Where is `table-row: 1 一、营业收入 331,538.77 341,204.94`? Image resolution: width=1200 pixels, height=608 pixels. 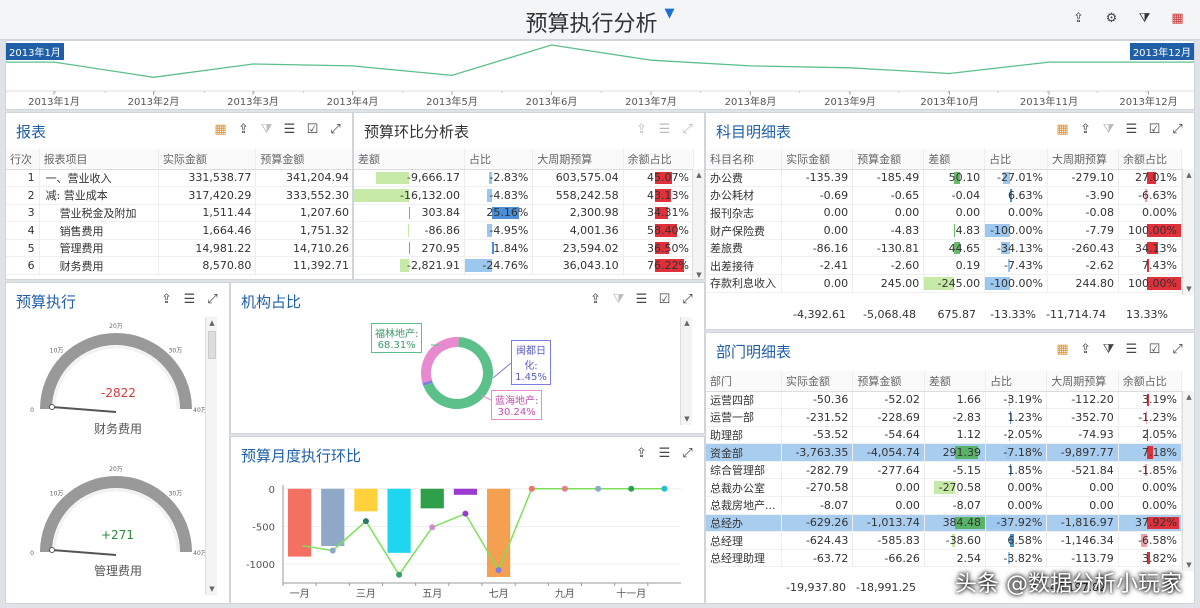 table-row: 1 一、营业收入 331,538.77 341,204.94 is located at coordinates (179, 178).